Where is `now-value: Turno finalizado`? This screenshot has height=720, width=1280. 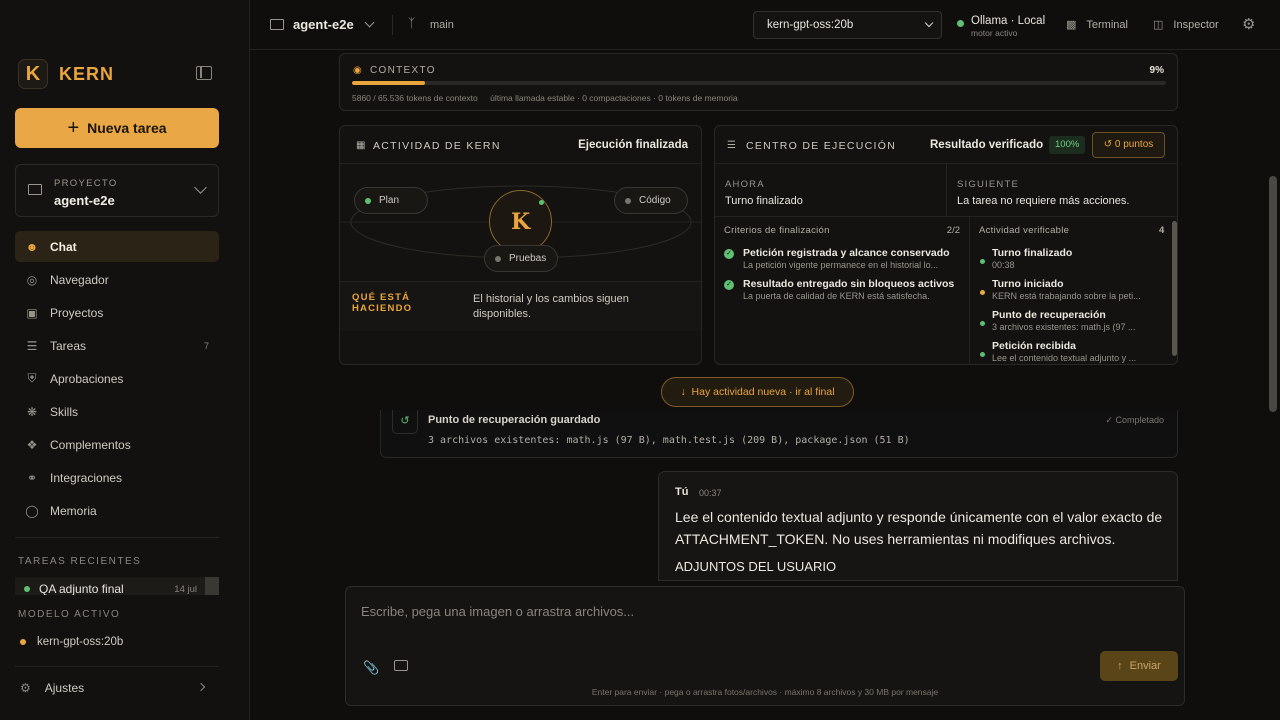 now-value: Turno finalizado is located at coordinates (764, 201).